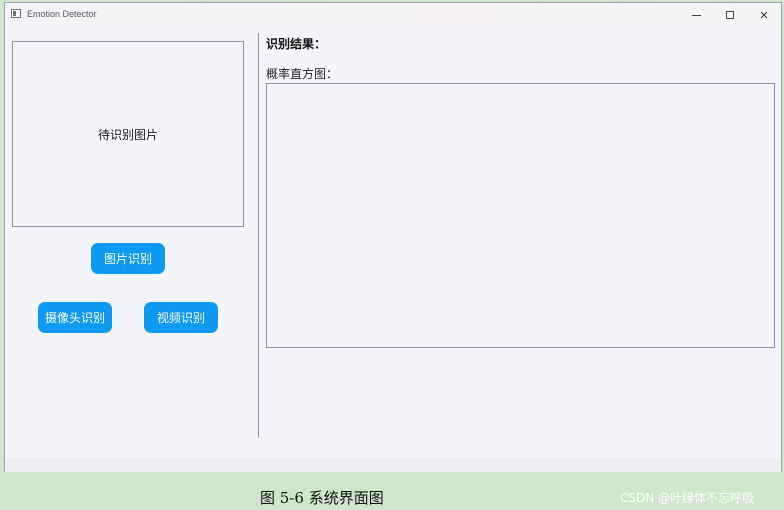 The image size is (784, 510). What do you see at coordinates (62, 14) in the screenshot?
I see `window-title: Emotion Detector` at bounding box center [62, 14].